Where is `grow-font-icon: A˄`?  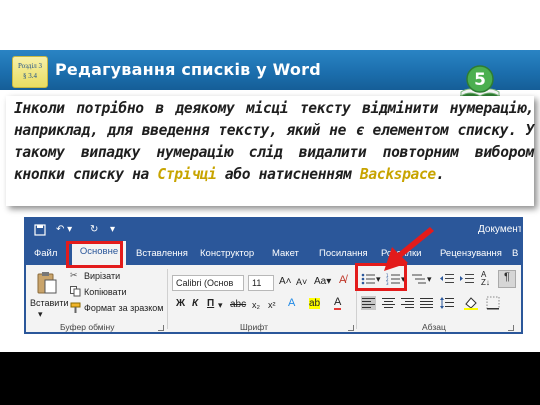
grow-font-icon: A˄ is located at coordinates (285, 281).